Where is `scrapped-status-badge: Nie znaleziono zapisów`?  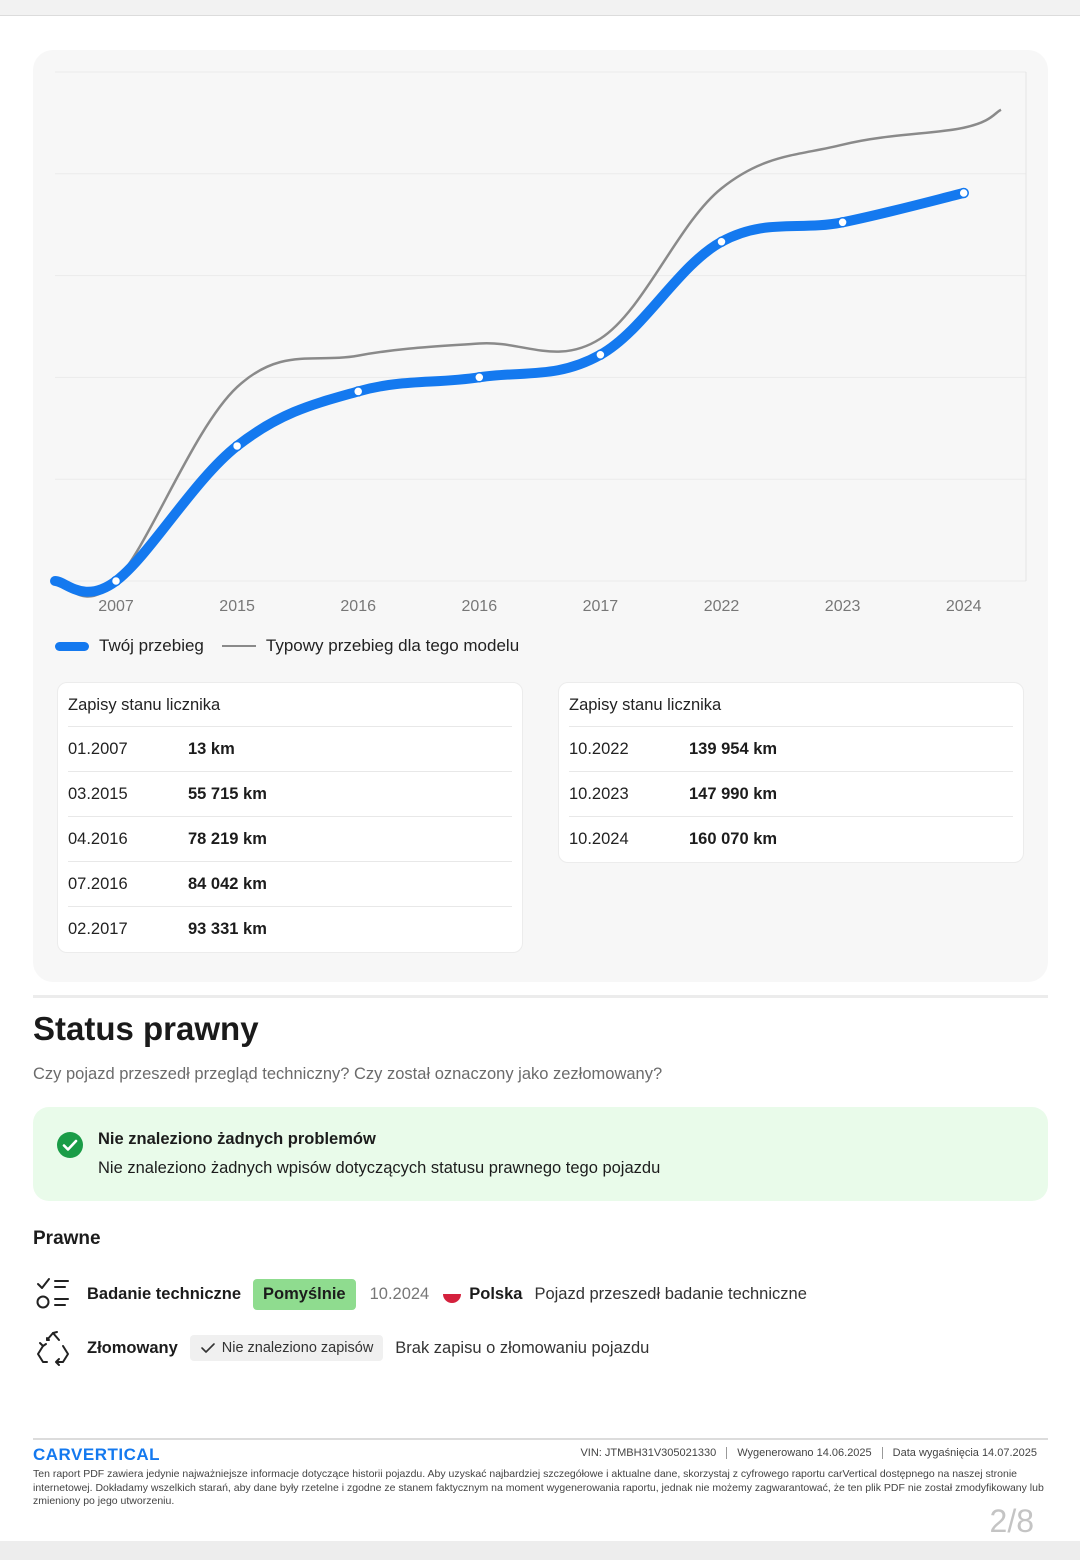
scrapped-status-badge: Nie znaleziono zapisów is located at coordinates (286, 1348).